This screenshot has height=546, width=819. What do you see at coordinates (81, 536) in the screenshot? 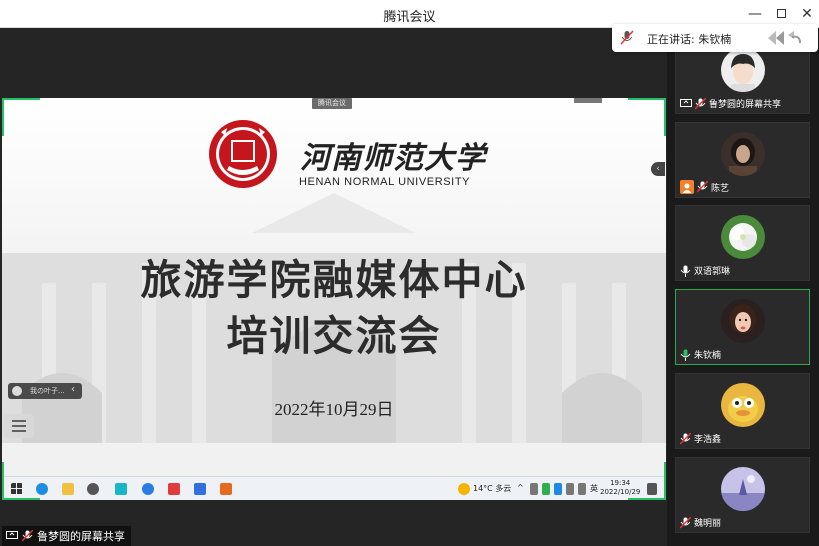
I see `screen-share-label-text: 鲁梦圆的屏幕共享` at bounding box center [81, 536].